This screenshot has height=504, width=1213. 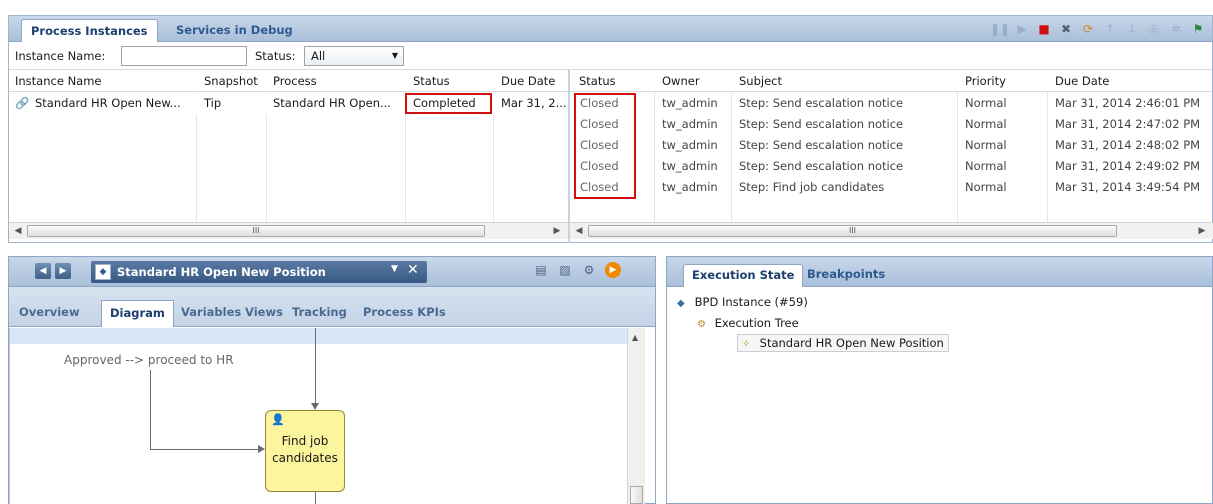 What do you see at coordinates (431, 81) in the screenshot?
I see `col-status-left: Status` at bounding box center [431, 81].